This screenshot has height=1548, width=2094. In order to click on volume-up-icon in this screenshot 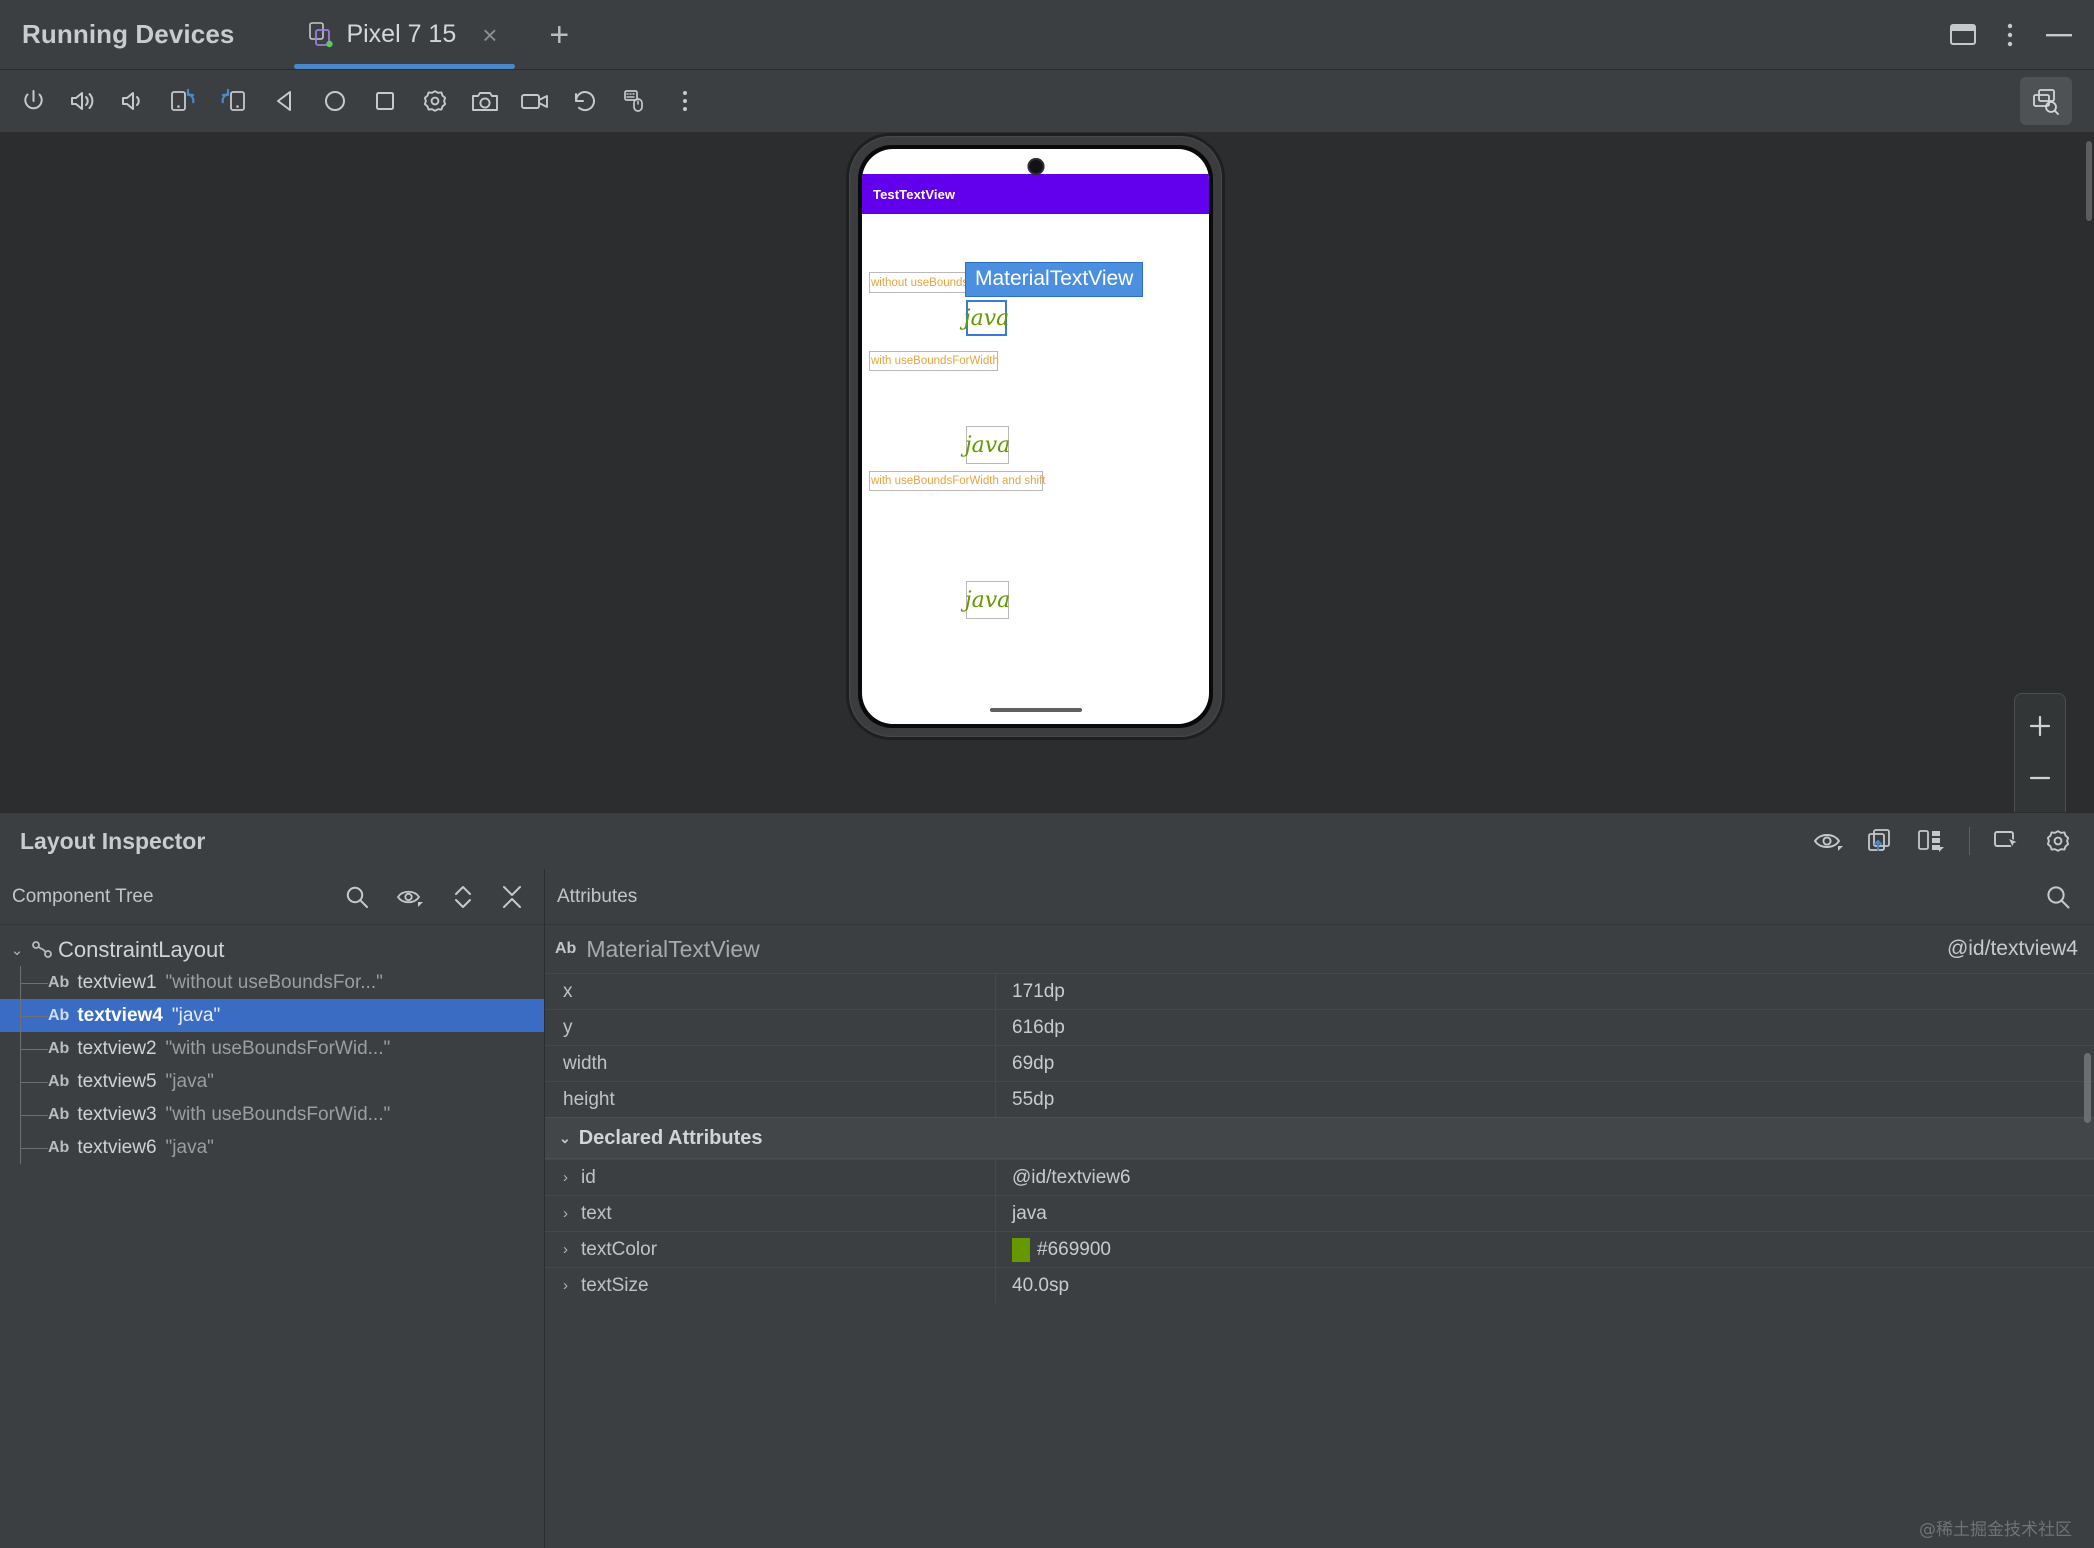, I will do `click(83, 101)`.